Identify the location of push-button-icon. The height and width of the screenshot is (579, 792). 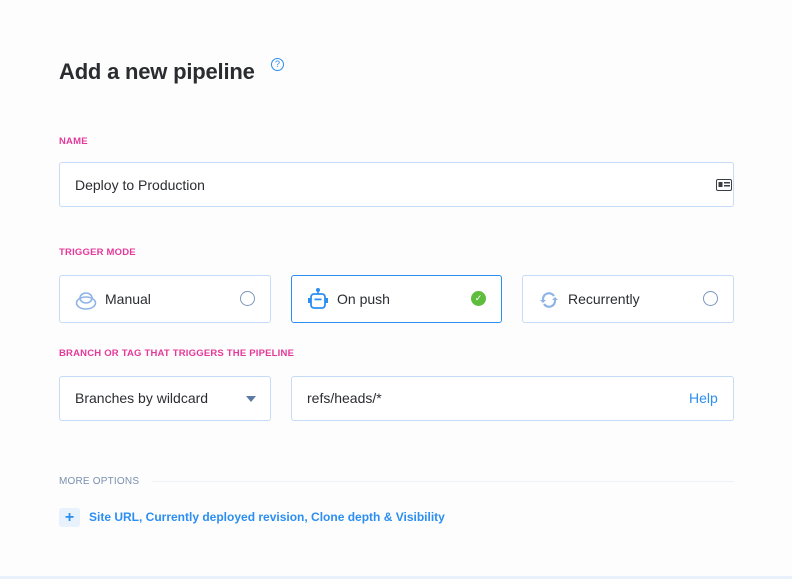
(86, 301).